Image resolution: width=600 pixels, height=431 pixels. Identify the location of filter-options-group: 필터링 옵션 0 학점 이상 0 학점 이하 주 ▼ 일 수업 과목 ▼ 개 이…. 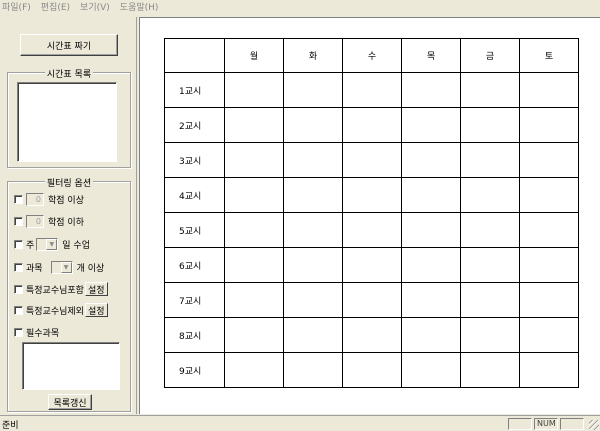
(69, 295).